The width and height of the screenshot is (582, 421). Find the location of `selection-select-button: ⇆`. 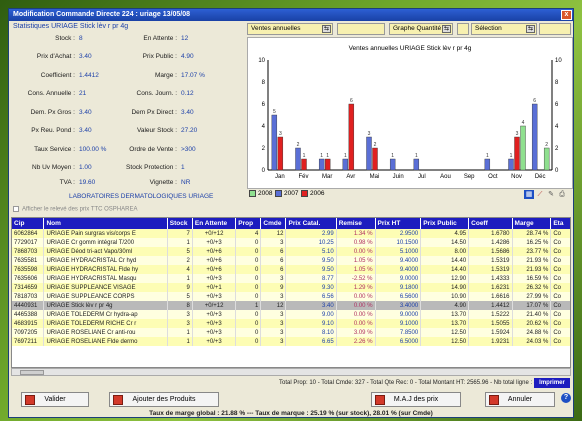

selection-select-button: ⇆ is located at coordinates (530, 29).